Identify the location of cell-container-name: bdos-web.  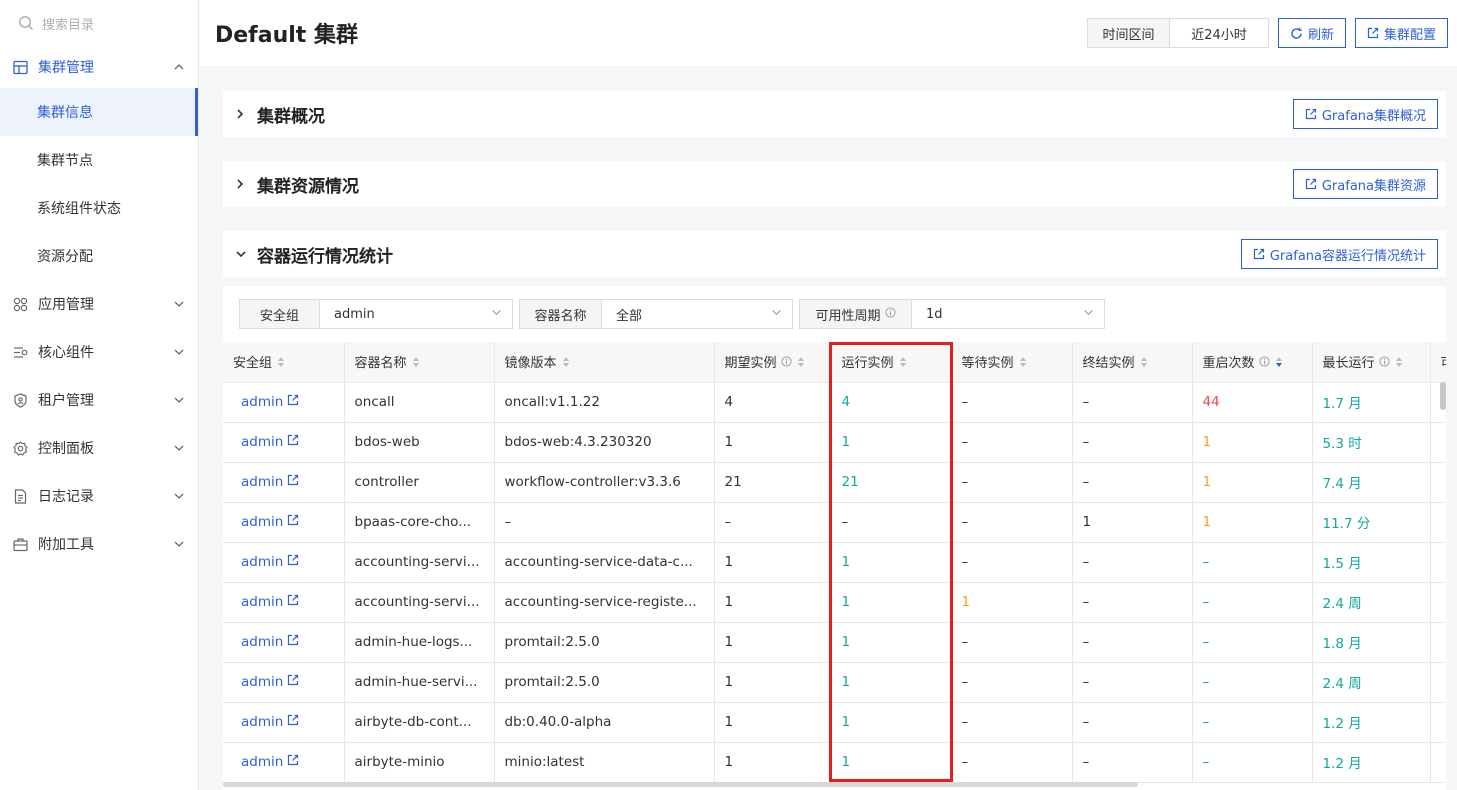
(419, 442).